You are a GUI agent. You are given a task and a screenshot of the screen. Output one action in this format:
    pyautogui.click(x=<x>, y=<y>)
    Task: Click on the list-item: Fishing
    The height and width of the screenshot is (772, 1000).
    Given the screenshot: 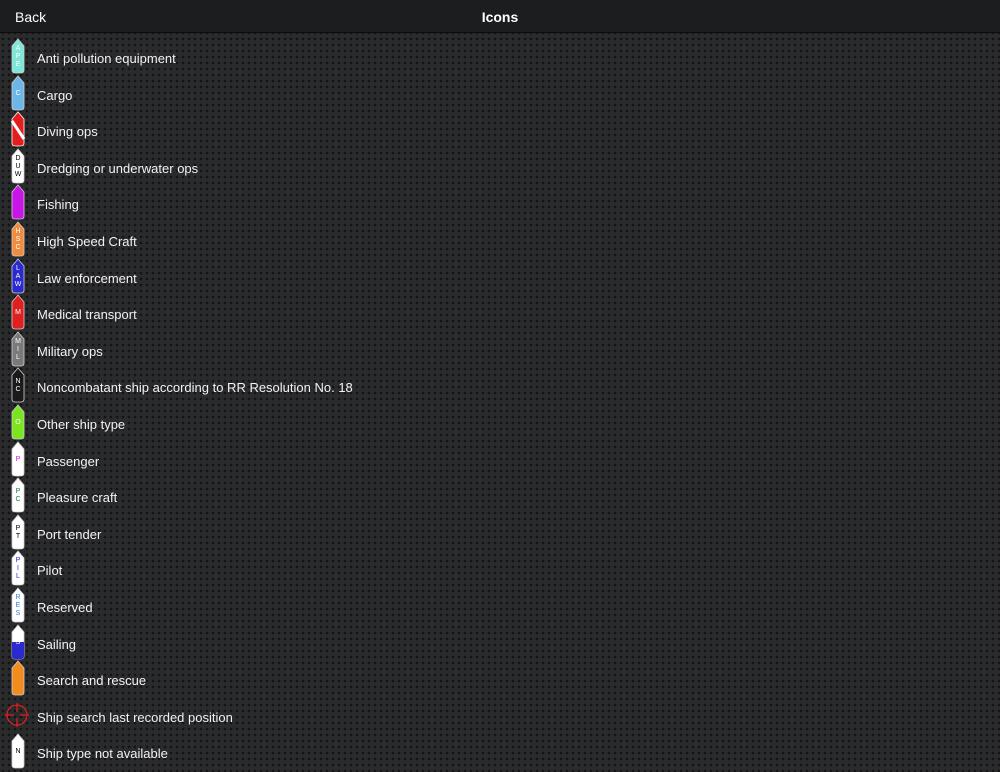 What is the action you would take?
    pyautogui.click(x=500, y=203)
    